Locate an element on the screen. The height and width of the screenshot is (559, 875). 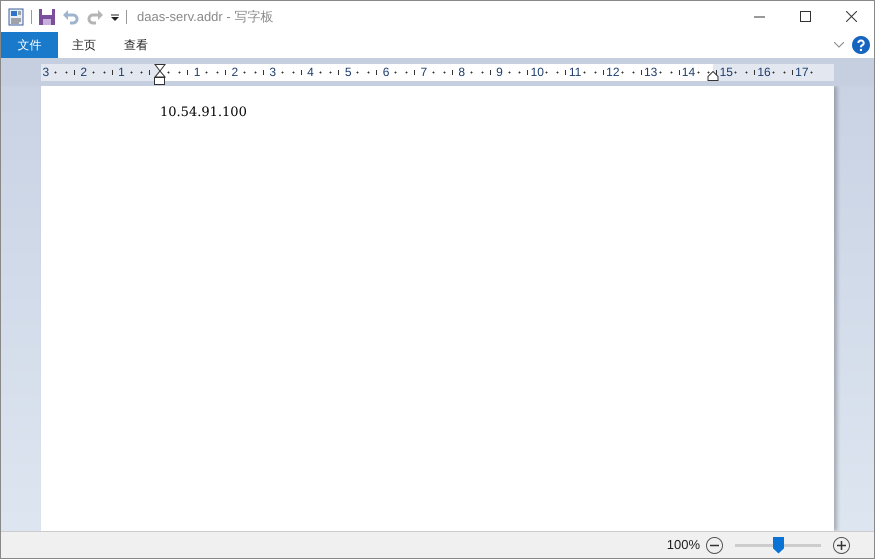
ruler-number: 15 is located at coordinates (726, 72).